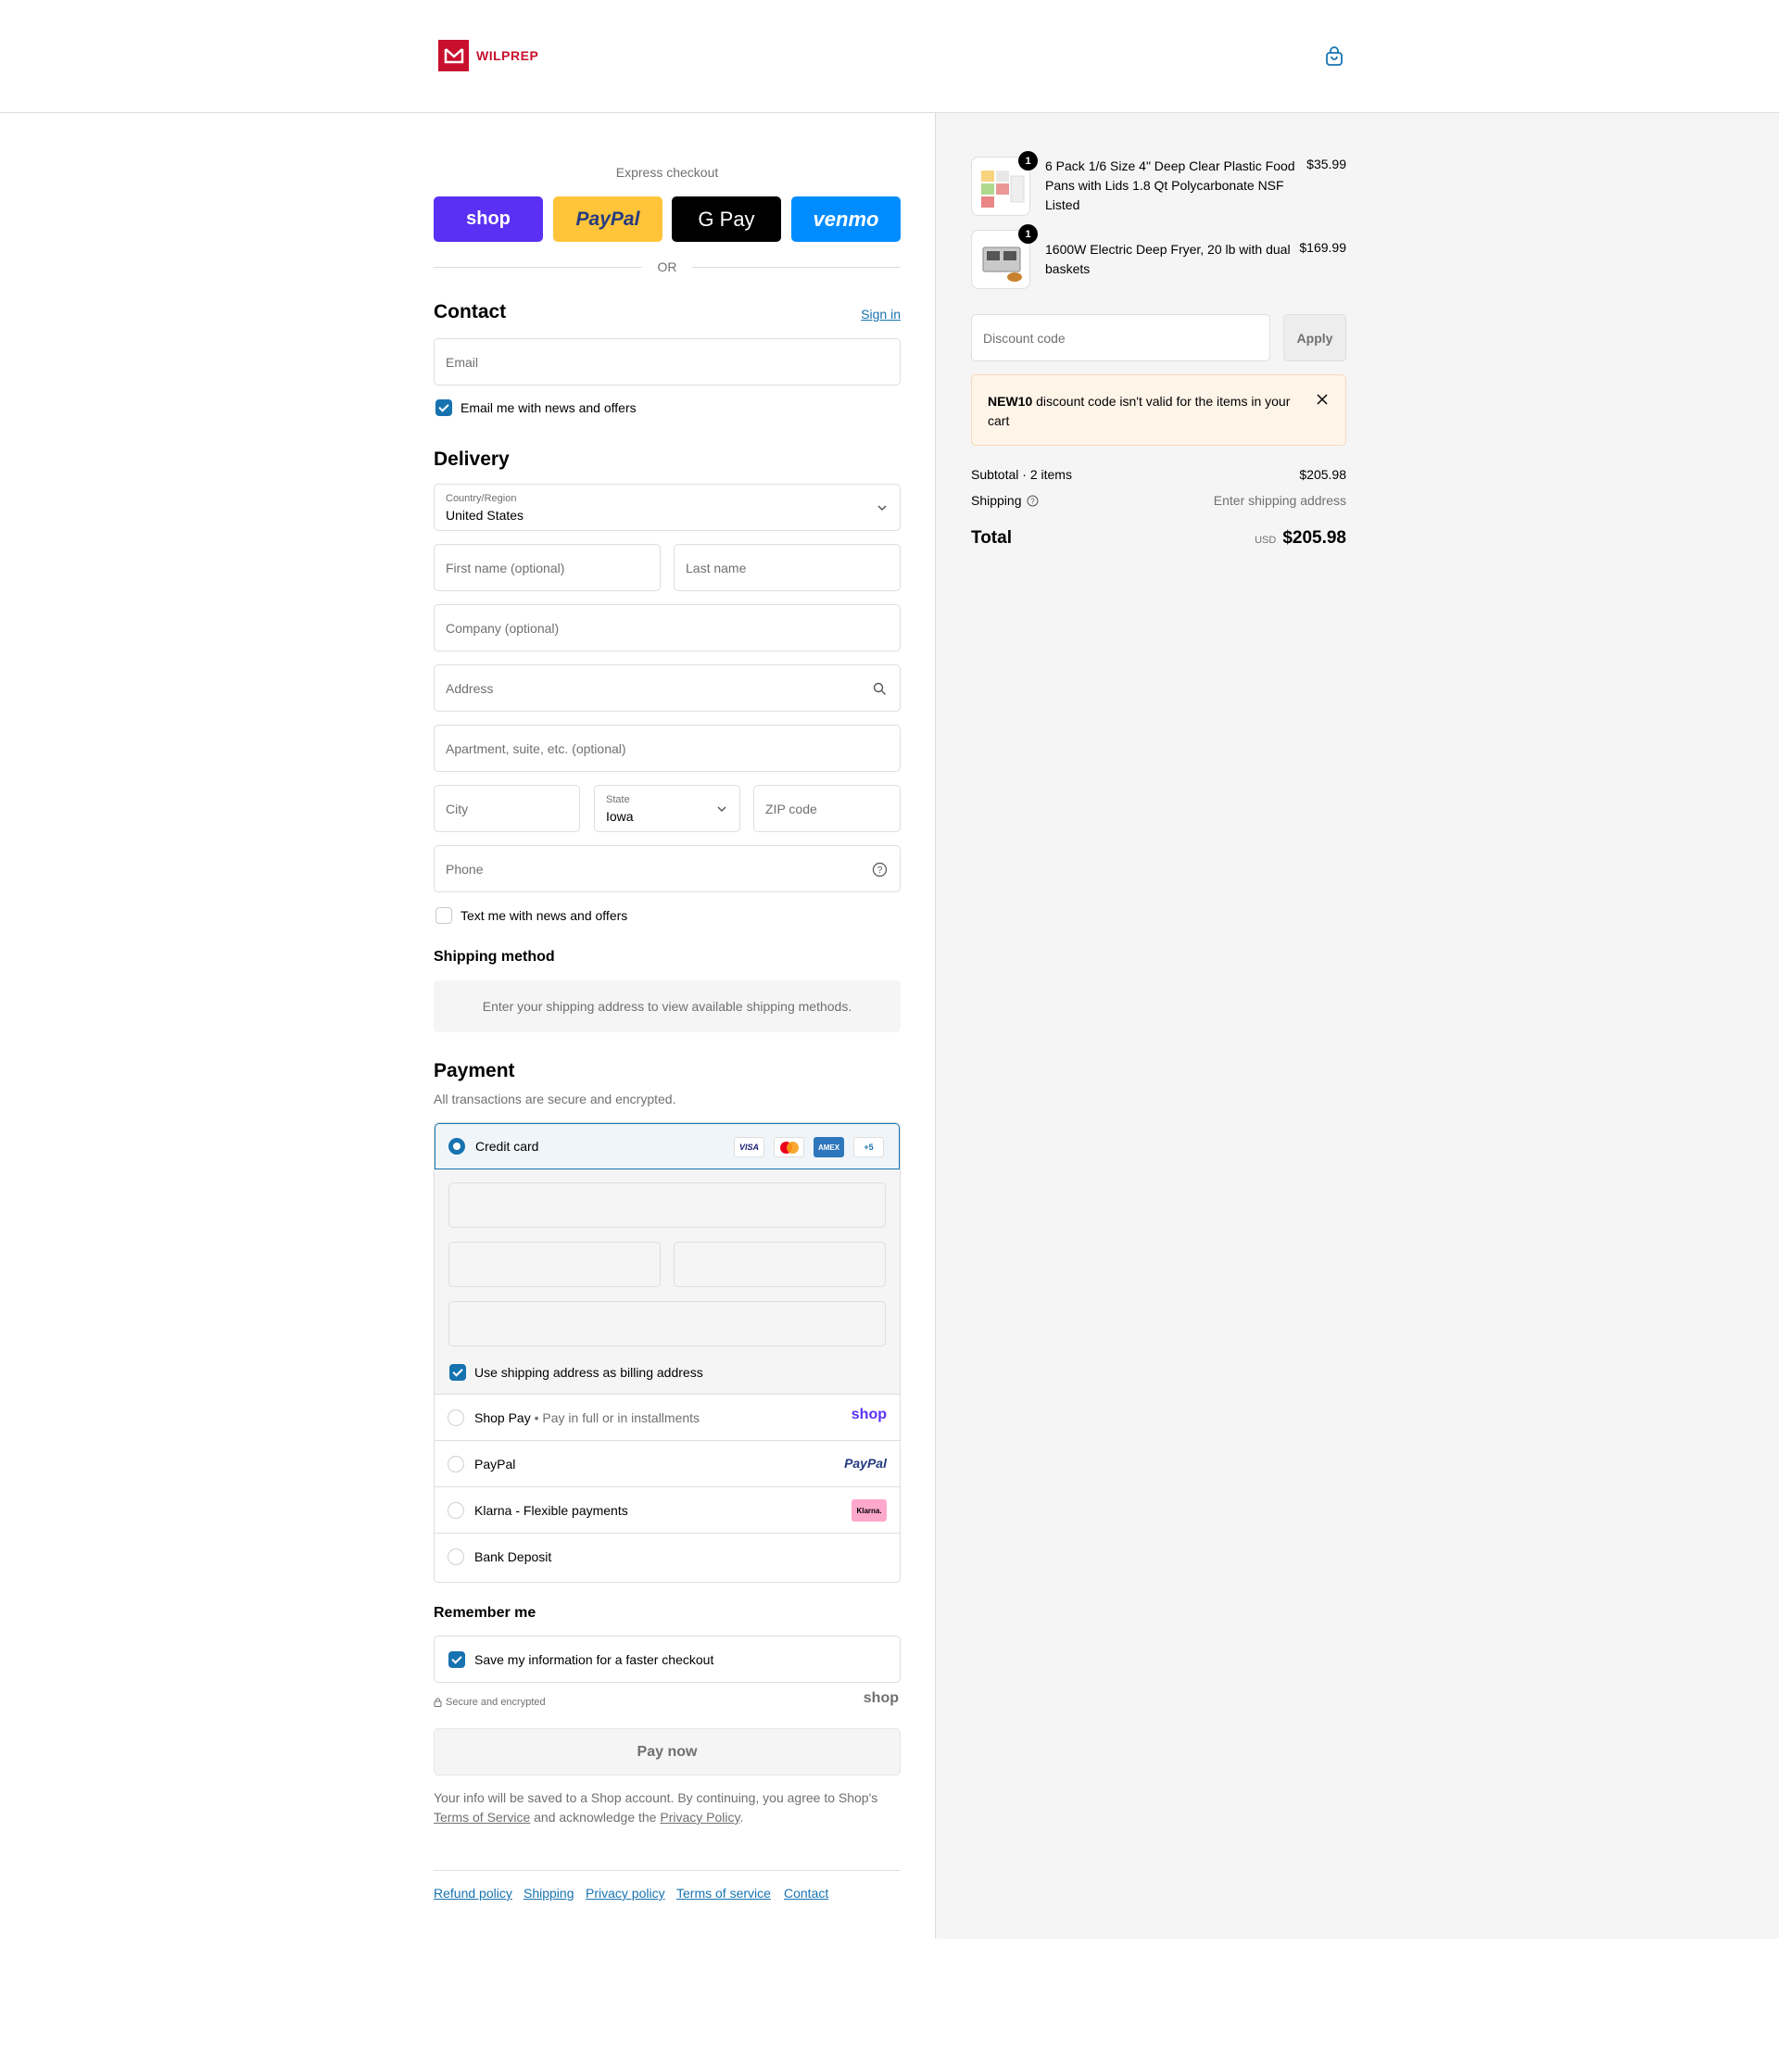 The width and height of the screenshot is (1779, 2072). What do you see at coordinates (470, 688) in the screenshot?
I see `address-placeholder: Address` at bounding box center [470, 688].